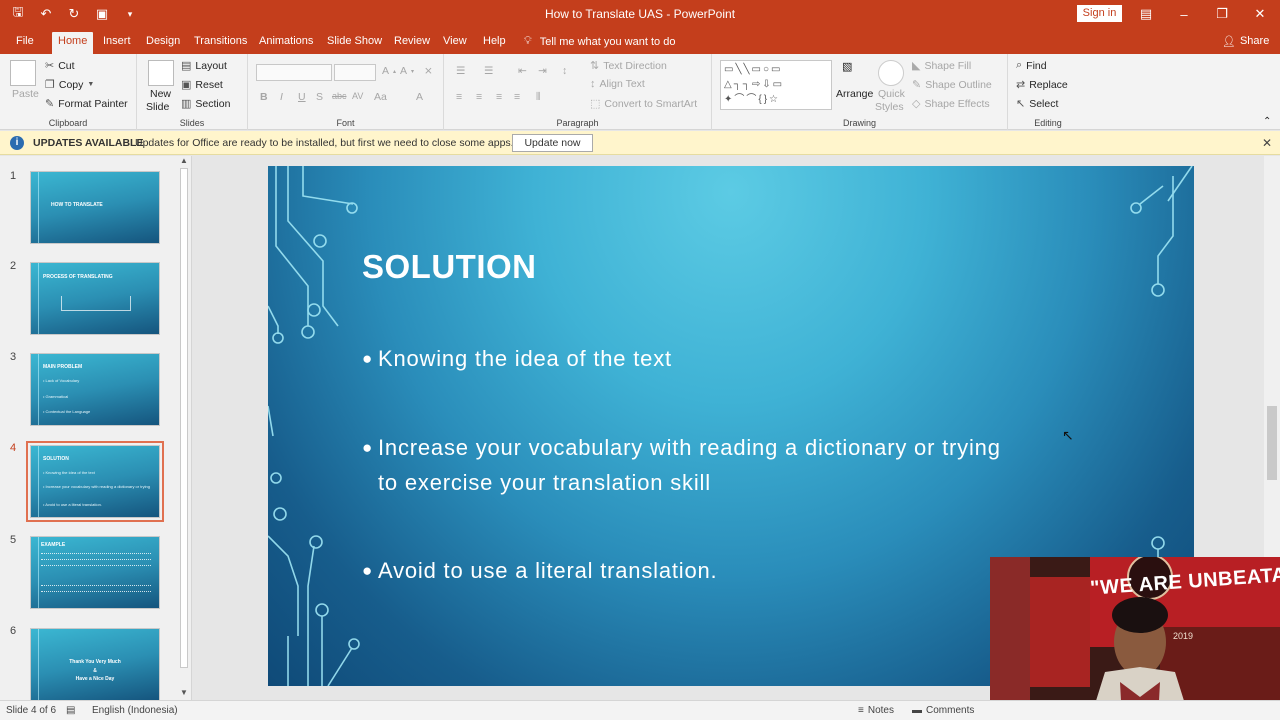 This screenshot has height=720, width=1280. What do you see at coordinates (479, 97) in the screenshot?
I see `align-center-icon: ≡` at bounding box center [479, 97].